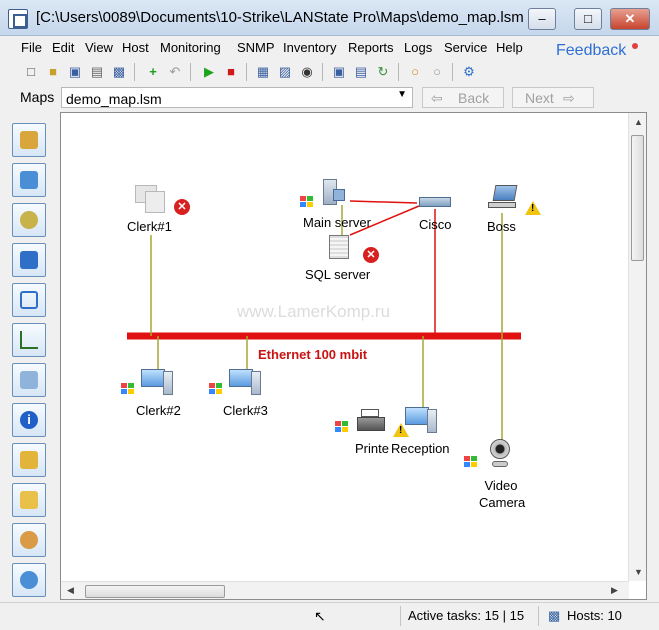  I want to click on start-monitoring-icon: ▶, so click(209, 72).